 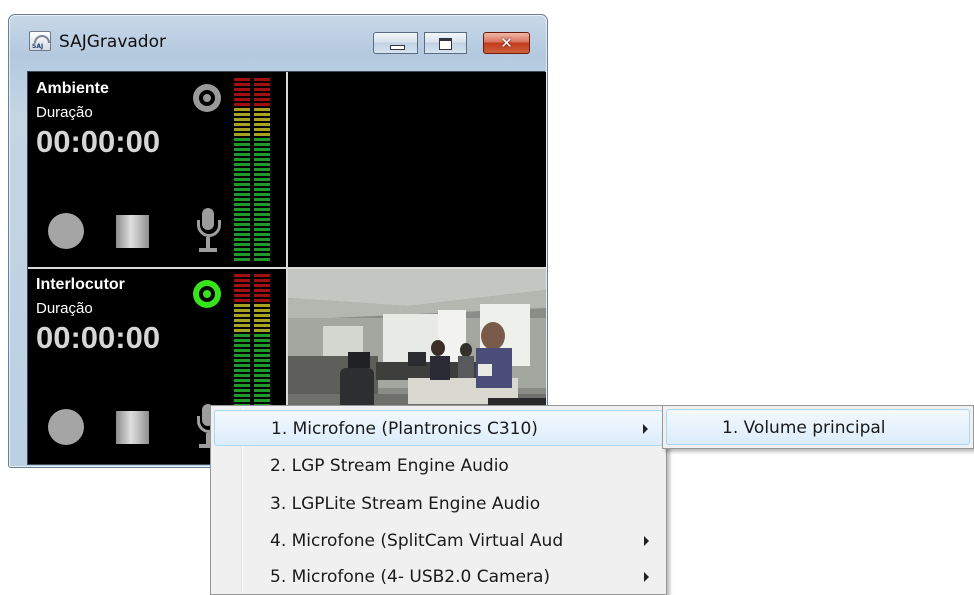 I want to click on menu-item-label: 1. Volume principal, so click(x=804, y=428).